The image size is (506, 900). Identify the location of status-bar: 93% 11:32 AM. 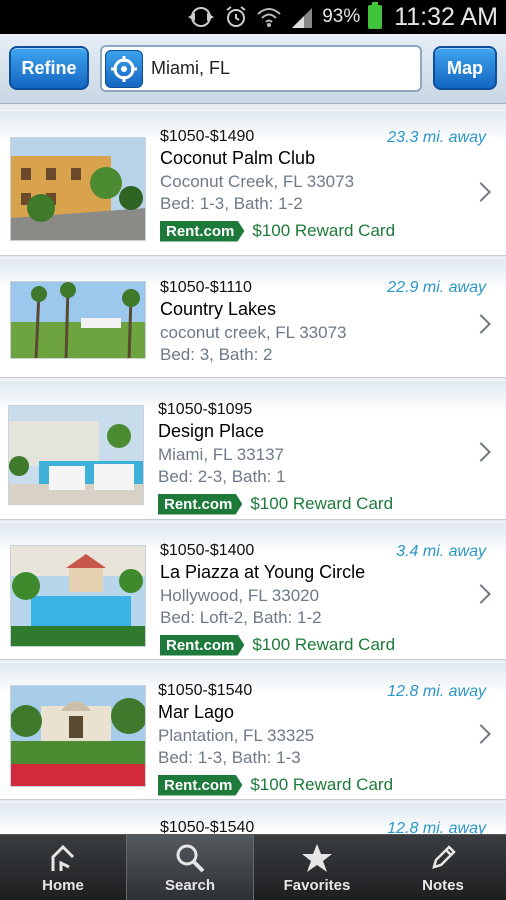
(253, 17).